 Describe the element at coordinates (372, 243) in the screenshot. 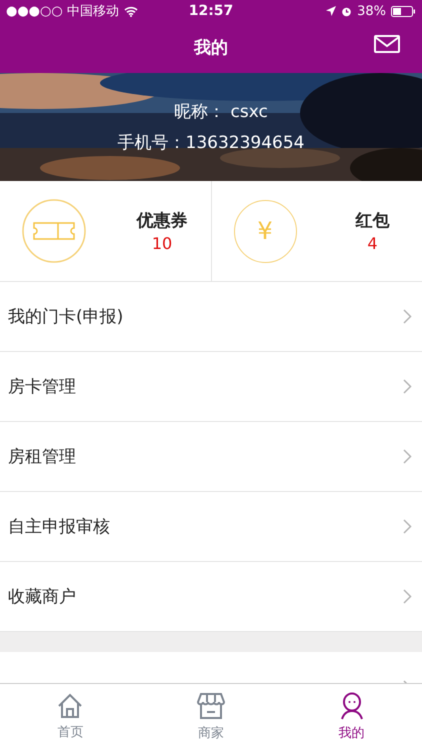

I see `wallet-count: 4` at that location.